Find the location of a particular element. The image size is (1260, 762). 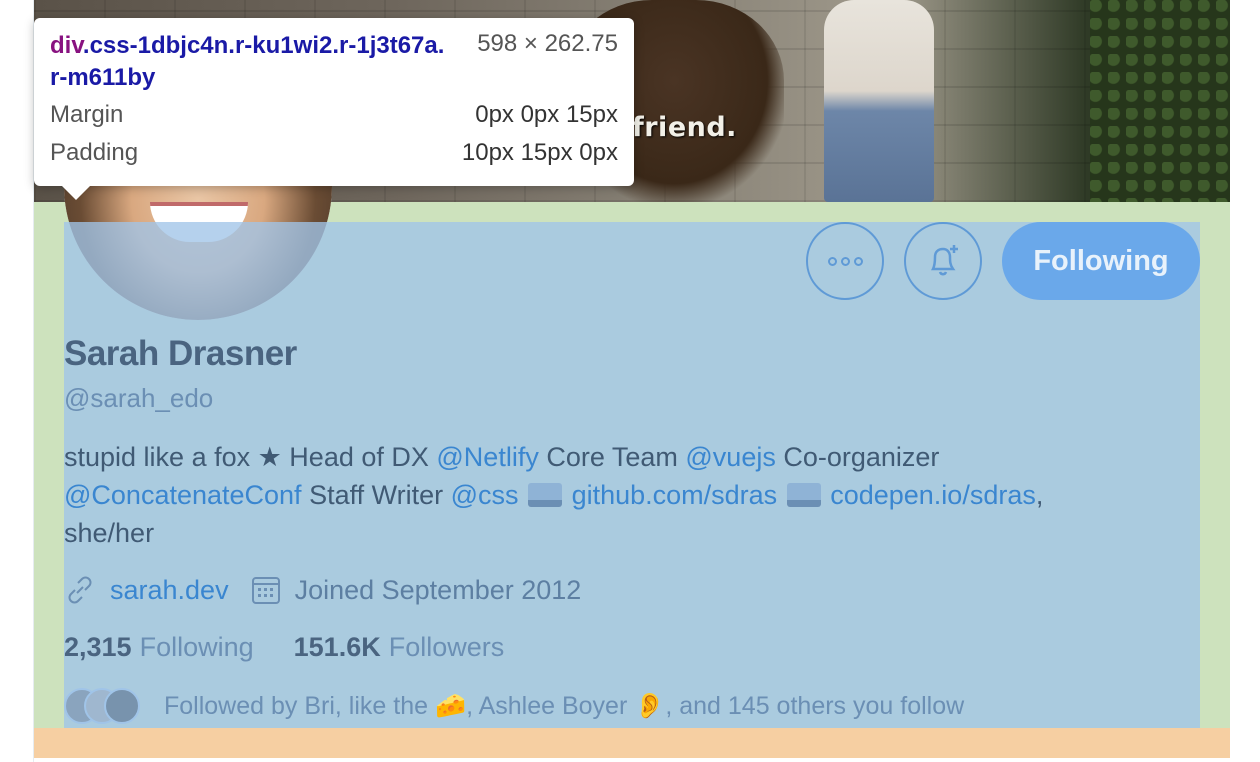

profile-stats: 2,315 Following 151.6K Followers is located at coordinates (284, 647).